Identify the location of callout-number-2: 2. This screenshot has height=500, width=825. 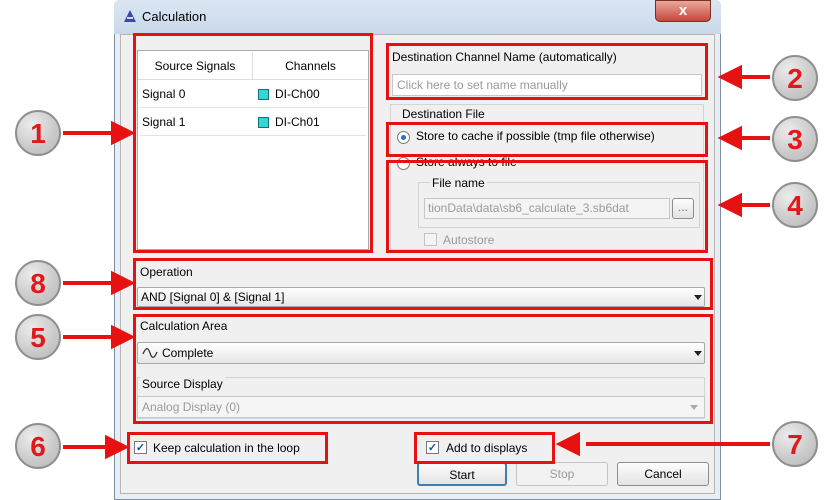
(795, 78).